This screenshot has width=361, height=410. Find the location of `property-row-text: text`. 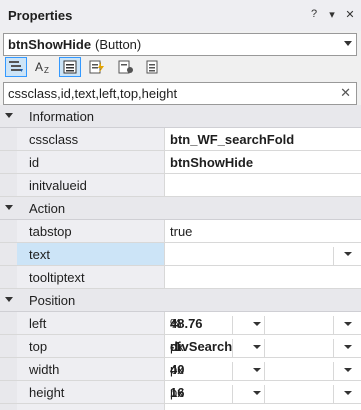

property-row-text: text is located at coordinates (180, 256).